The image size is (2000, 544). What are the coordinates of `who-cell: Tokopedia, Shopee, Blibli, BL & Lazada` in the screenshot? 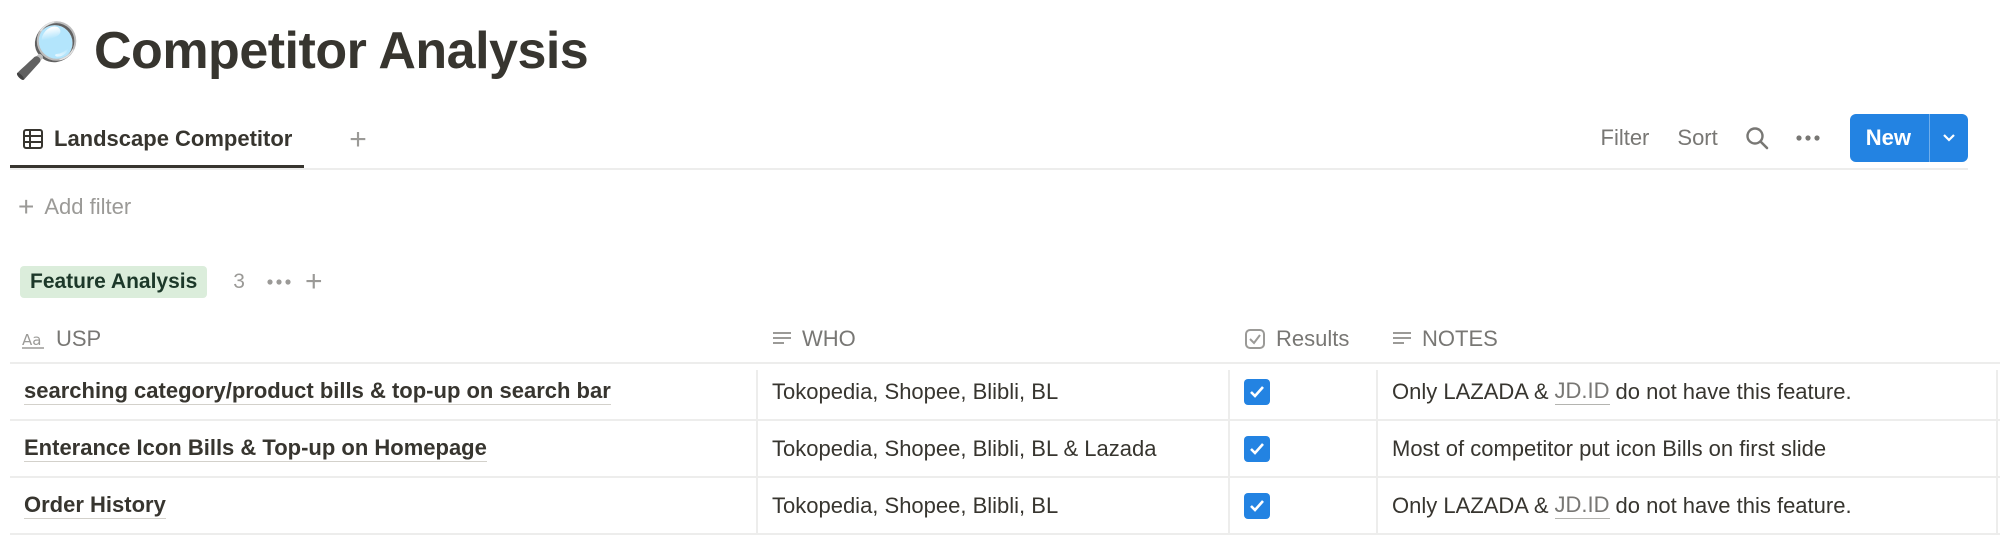 It's located at (964, 448).